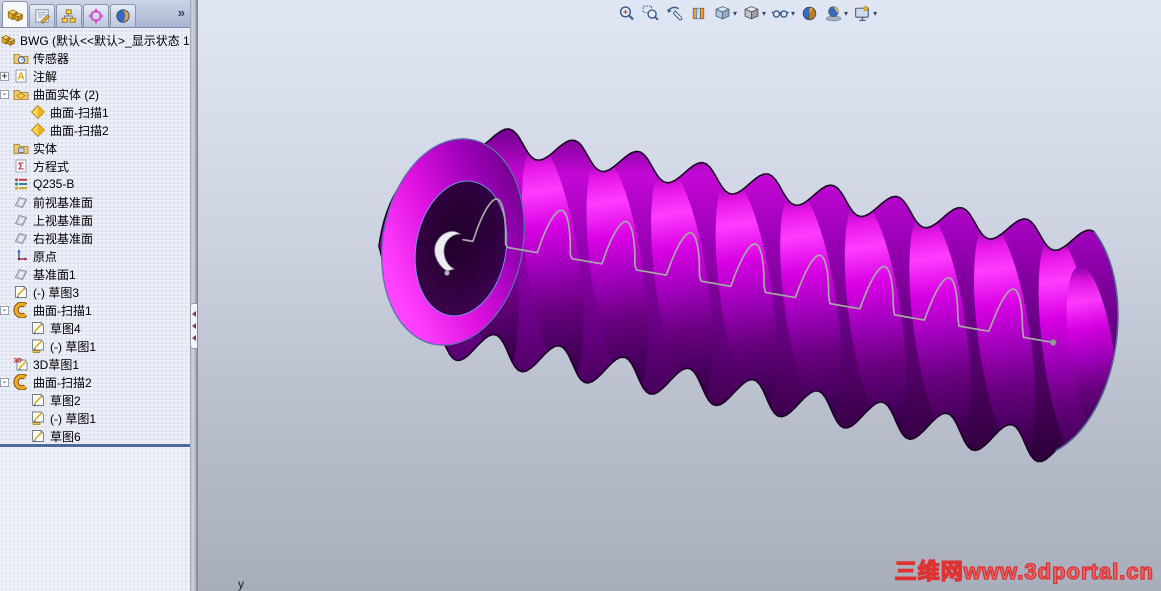  I want to click on tree-item: - 曲面-扫描2, so click(95, 382).